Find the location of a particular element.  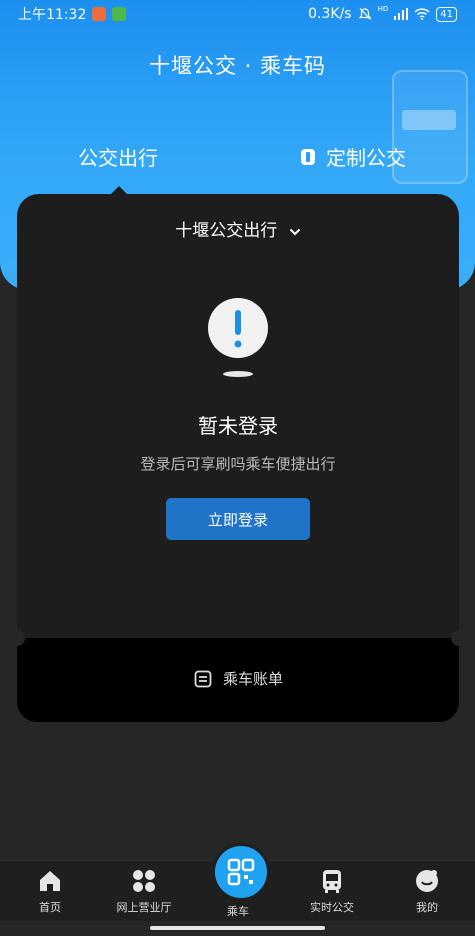

login-button: 立即登录 is located at coordinates (238, 519).